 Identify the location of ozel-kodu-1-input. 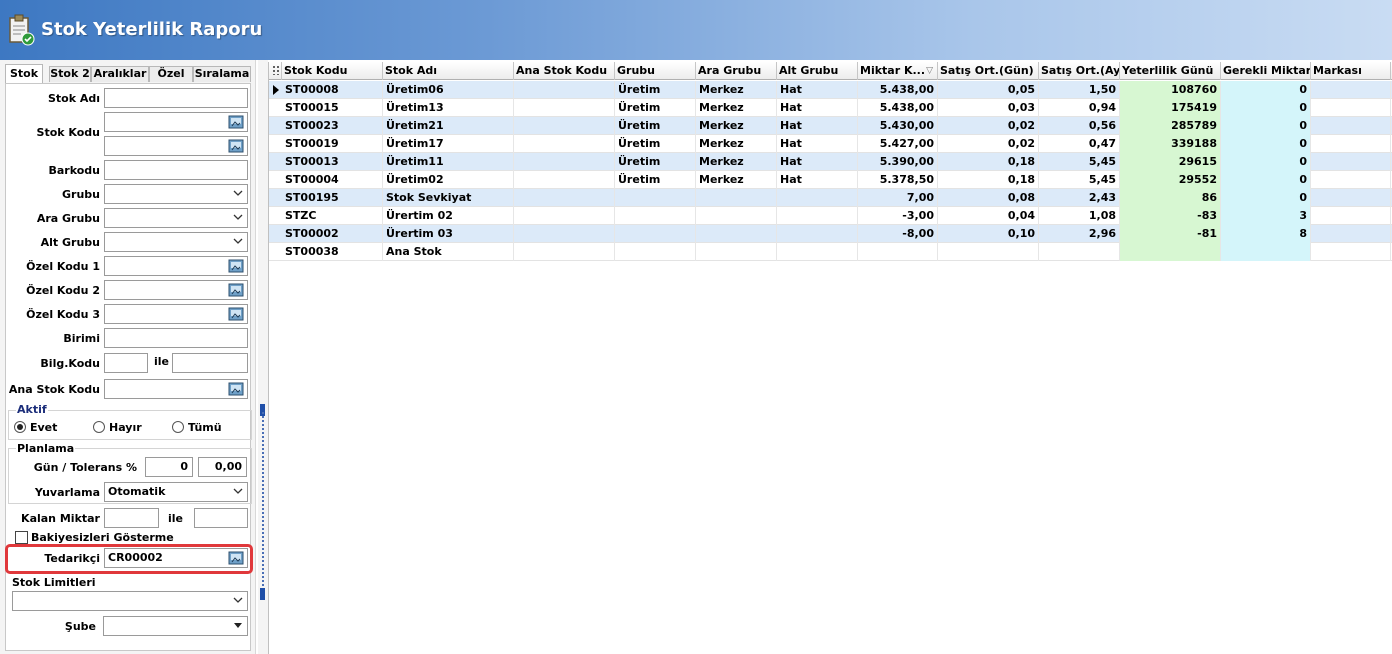
(176, 266).